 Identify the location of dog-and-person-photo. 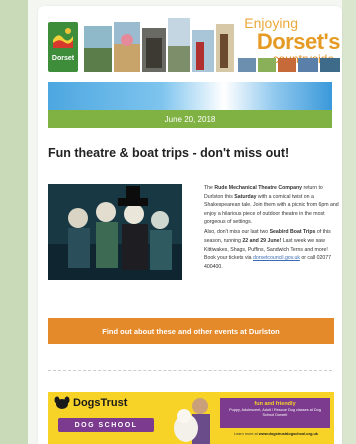
(192, 418).